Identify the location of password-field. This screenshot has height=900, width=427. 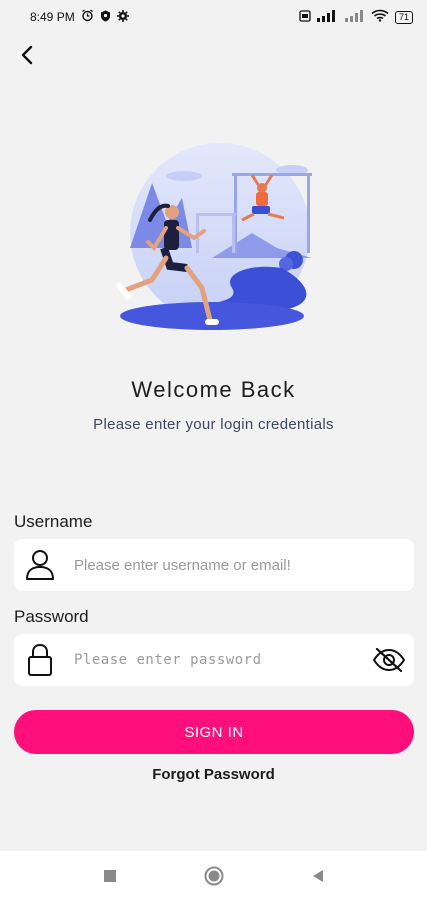
(214, 660).